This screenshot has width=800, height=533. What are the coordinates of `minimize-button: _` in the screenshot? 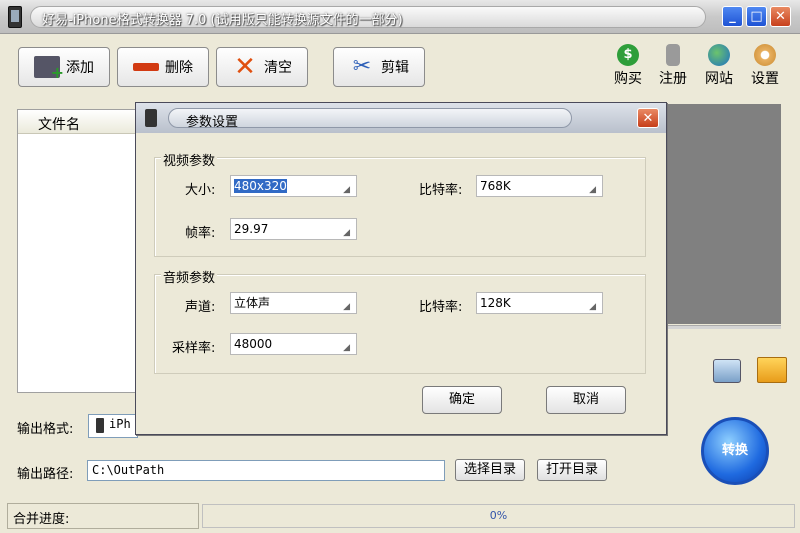 It's located at (732, 16).